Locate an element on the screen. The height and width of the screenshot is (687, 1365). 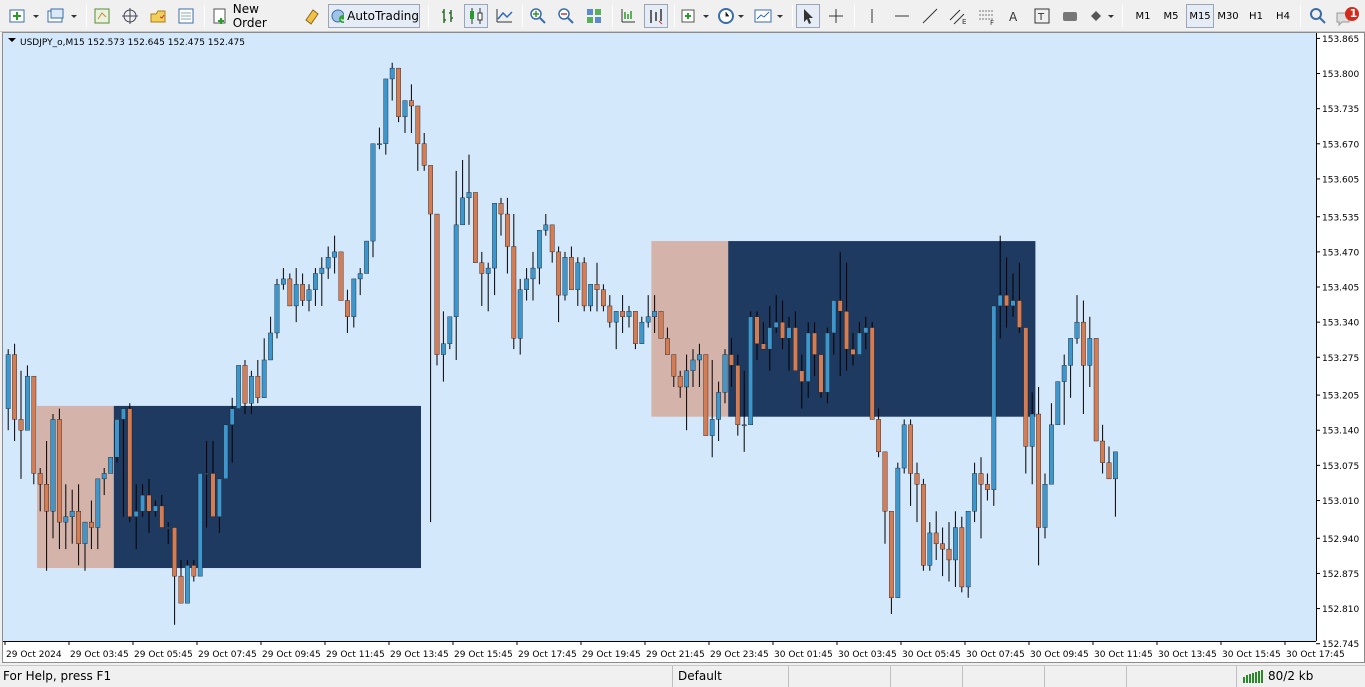
profiles-button is located at coordinates (62, 16).